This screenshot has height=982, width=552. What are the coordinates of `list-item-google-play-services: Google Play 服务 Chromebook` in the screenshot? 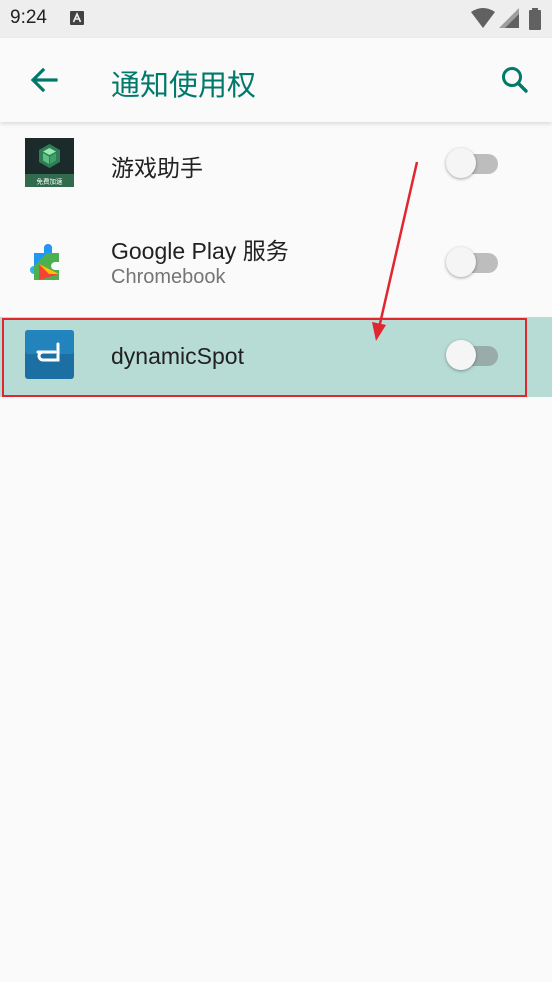 It's located at (276, 260).